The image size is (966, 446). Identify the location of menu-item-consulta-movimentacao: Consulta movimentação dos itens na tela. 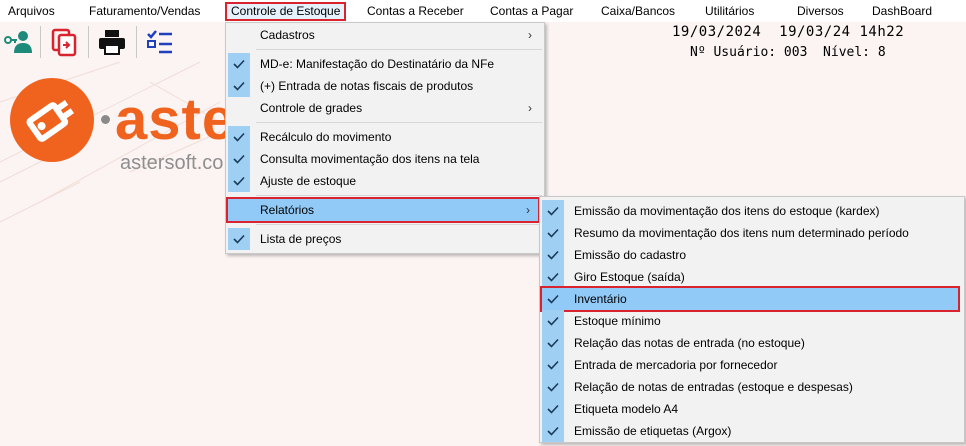
(385, 159).